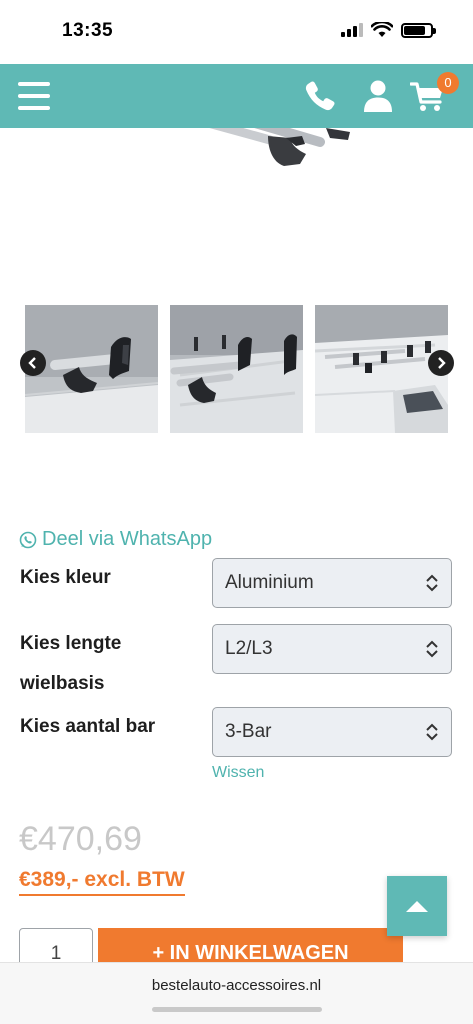  What do you see at coordinates (332, 583) in the screenshot?
I see `select-color: Aluminium` at bounding box center [332, 583].